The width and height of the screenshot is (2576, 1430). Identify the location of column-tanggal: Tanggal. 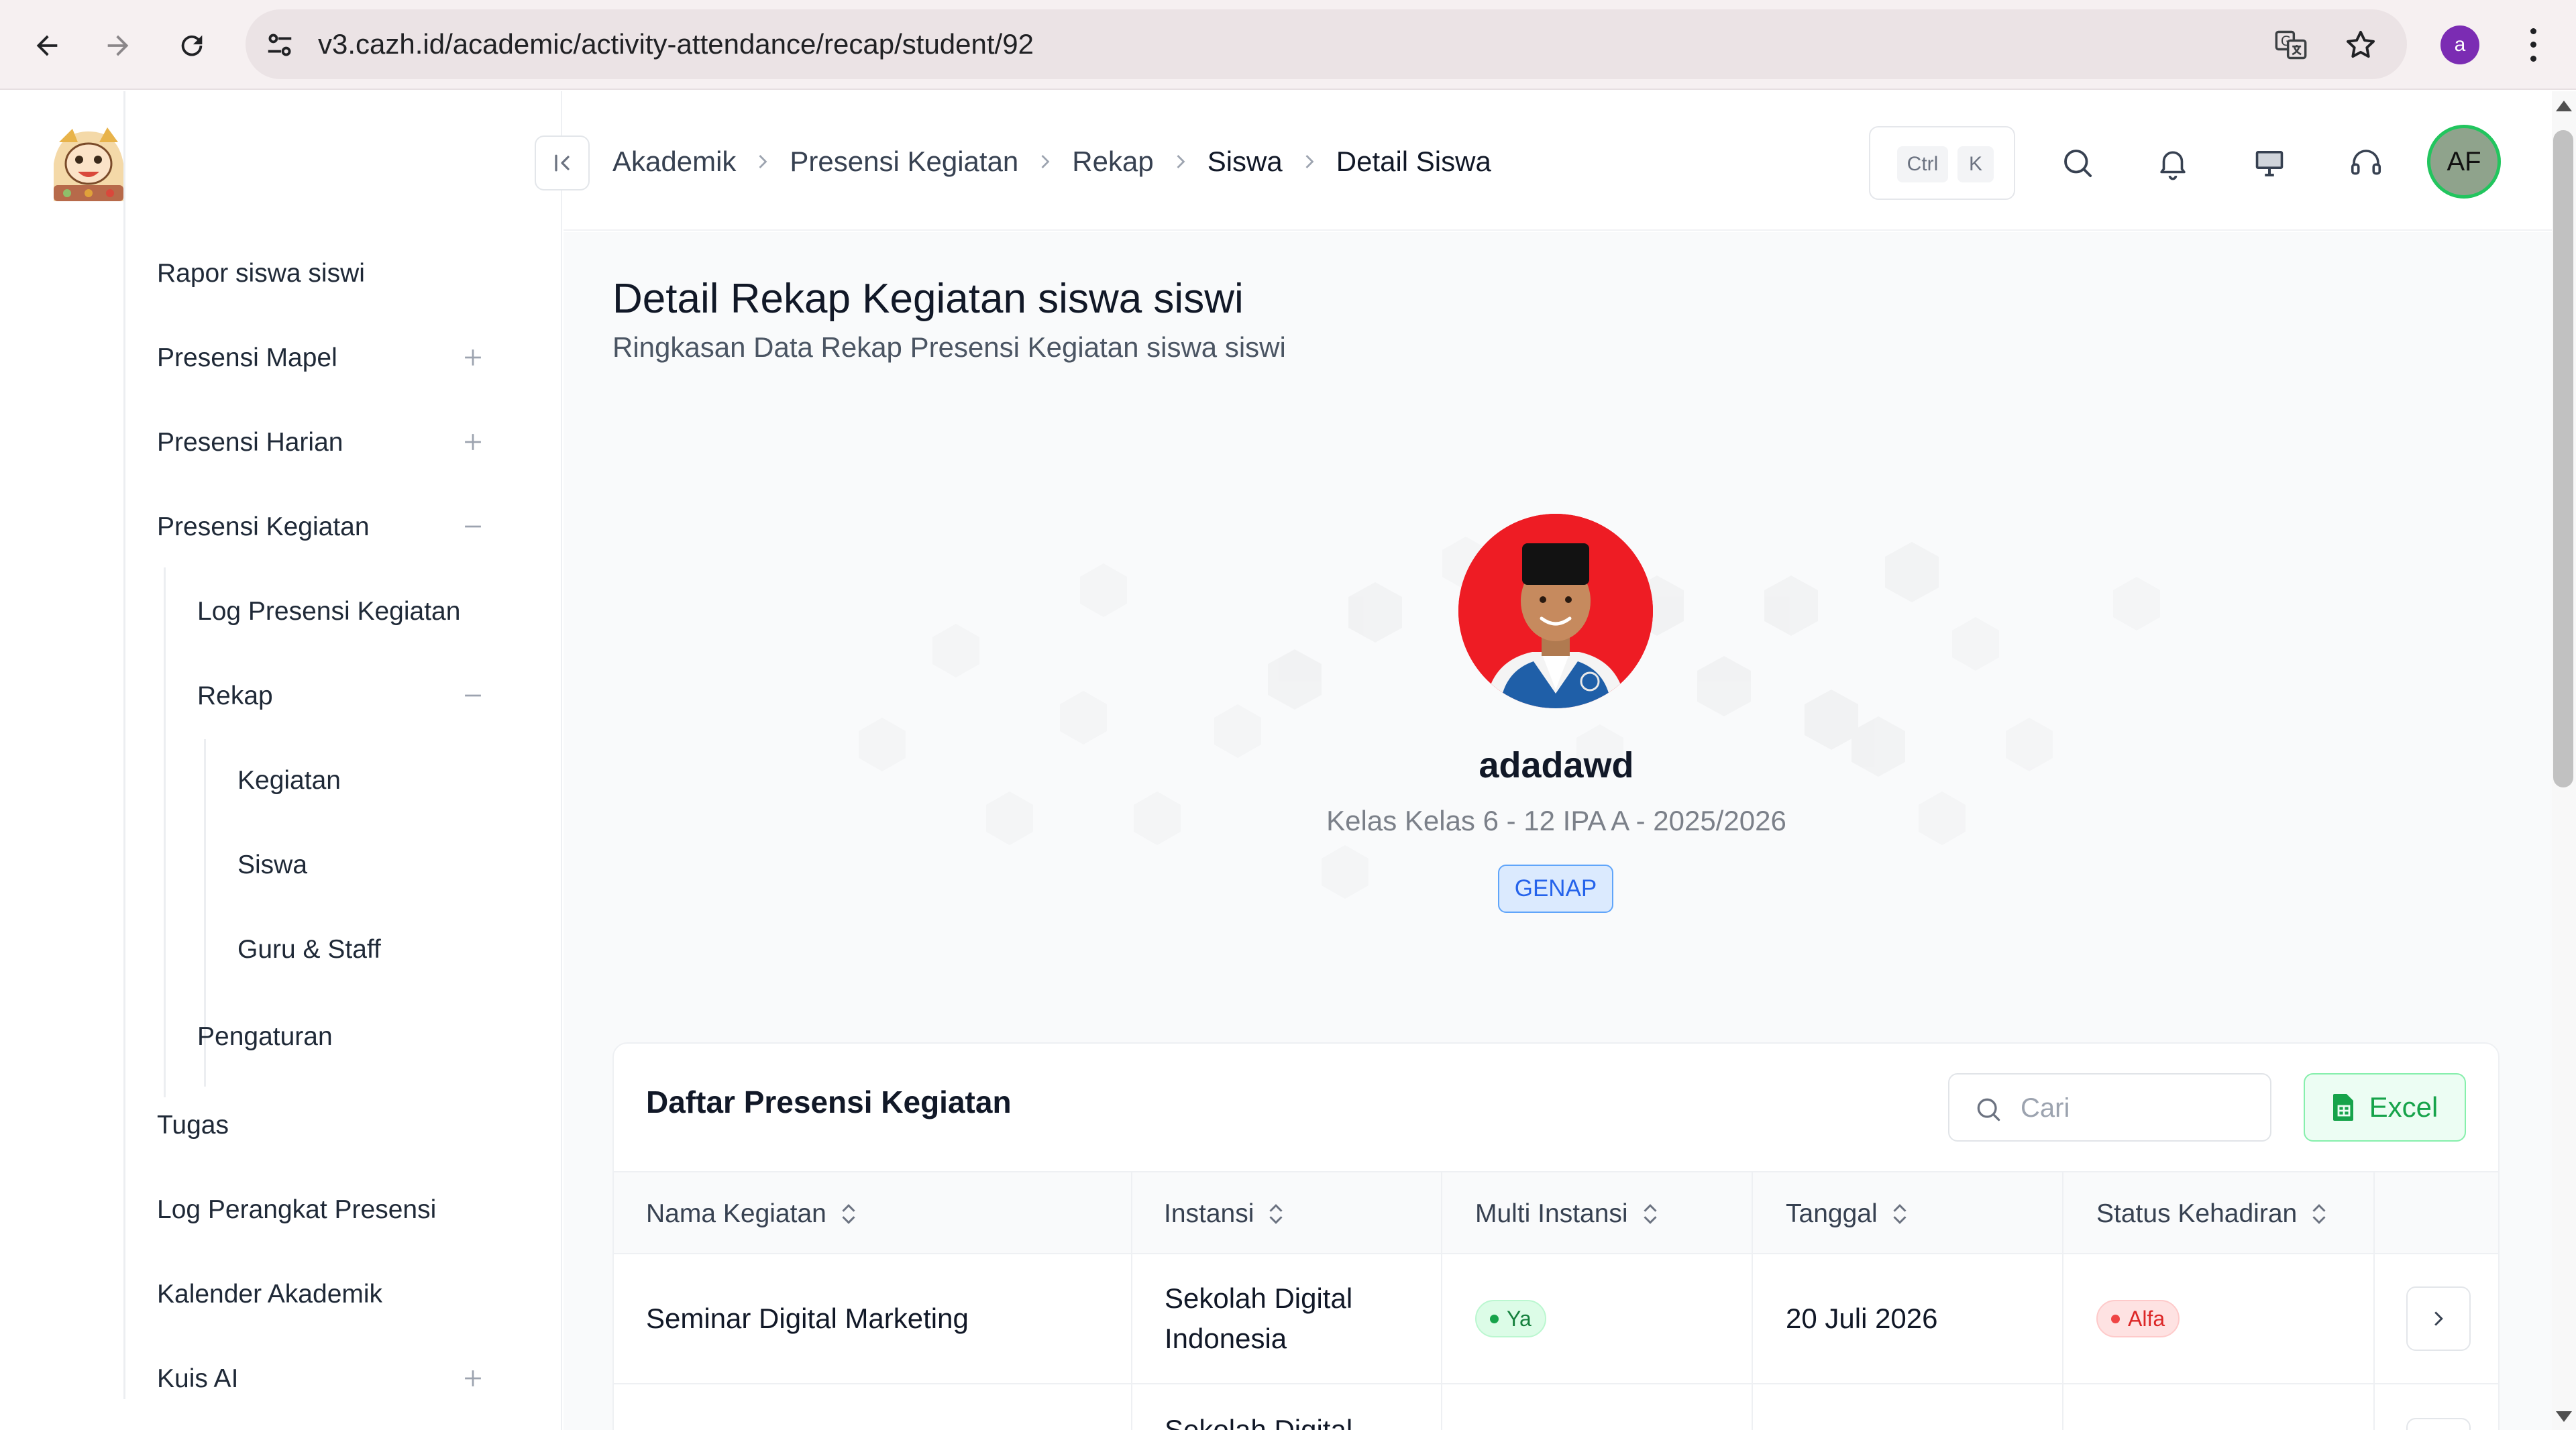
(1847, 1214).